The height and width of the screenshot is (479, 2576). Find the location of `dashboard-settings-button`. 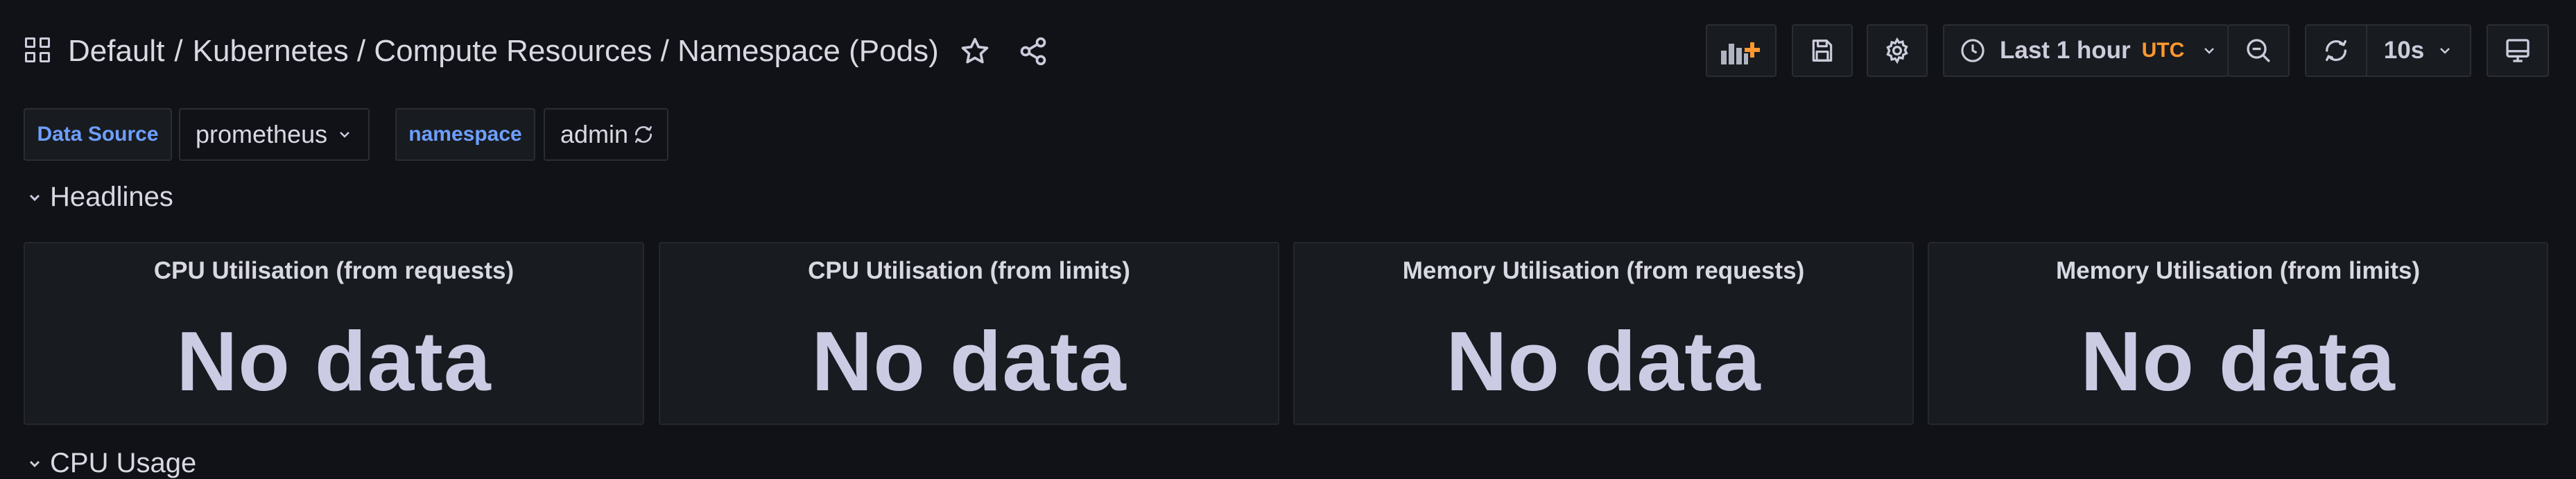

dashboard-settings-button is located at coordinates (1897, 51).